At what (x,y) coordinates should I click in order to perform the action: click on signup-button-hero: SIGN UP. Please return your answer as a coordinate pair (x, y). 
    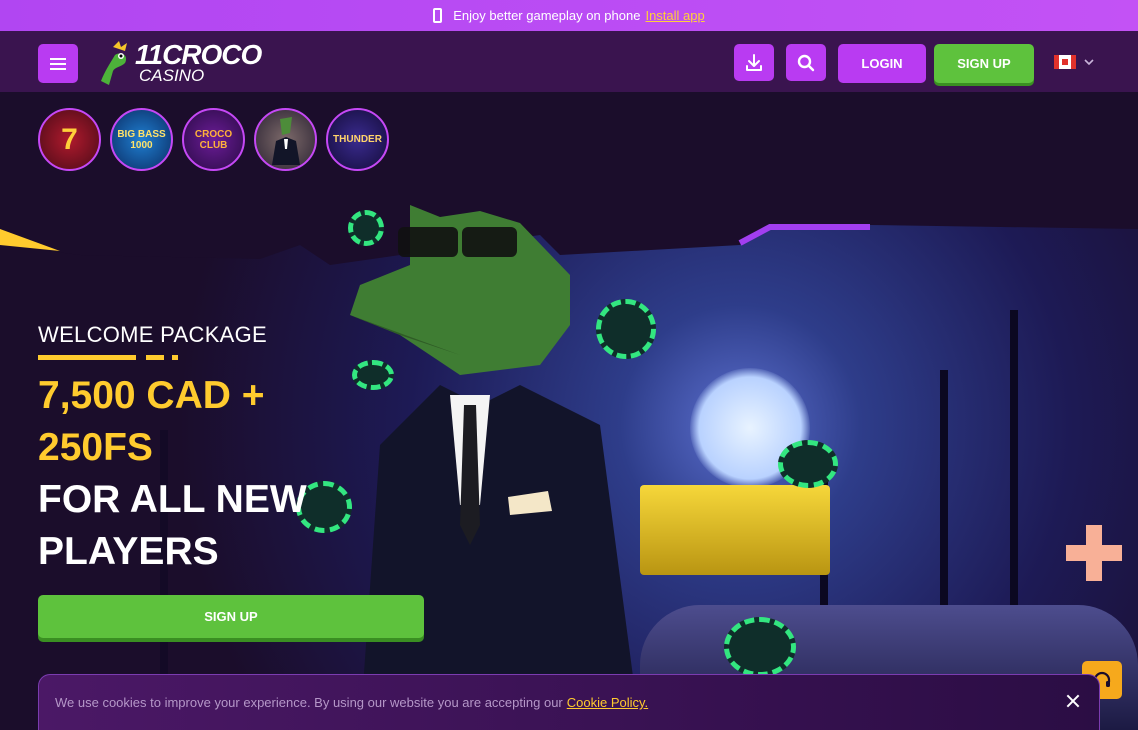
    Looking at the image, I should click on (231, 616).